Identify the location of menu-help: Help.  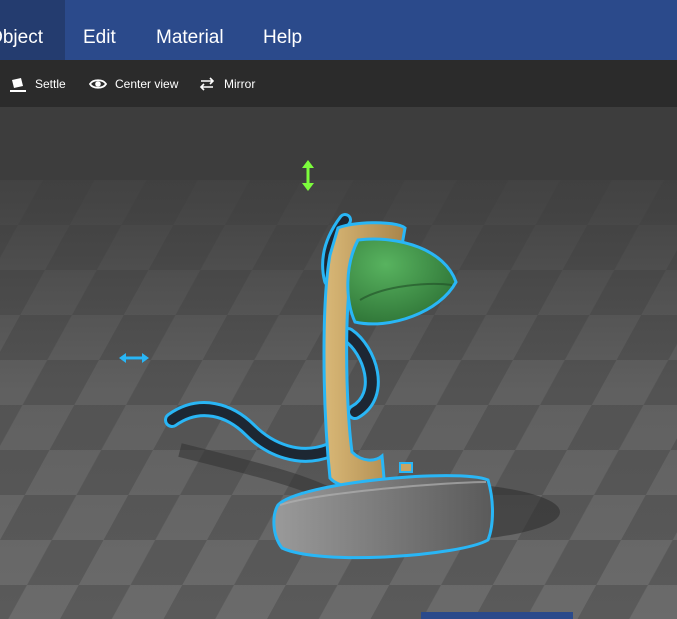
(282, 30).